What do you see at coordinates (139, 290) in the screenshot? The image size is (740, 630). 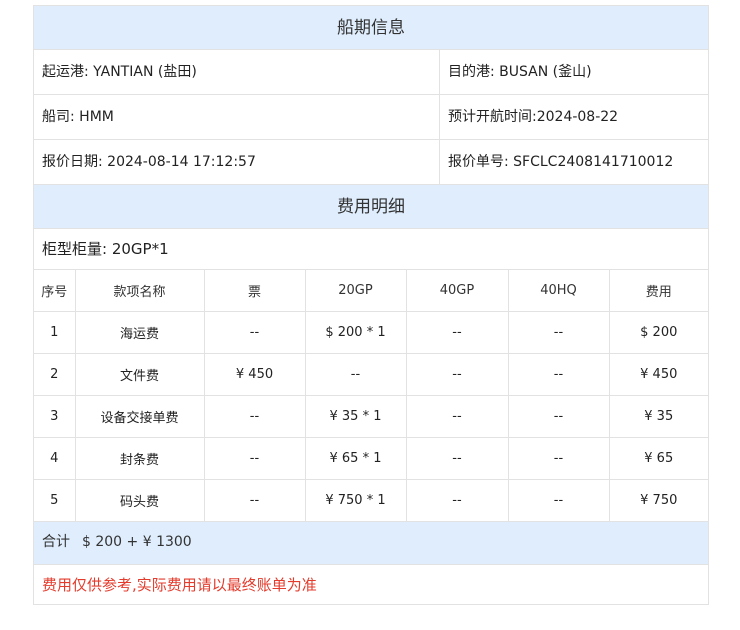 I see `col-header-item: 款项名称` at bounding box center [139, 290].